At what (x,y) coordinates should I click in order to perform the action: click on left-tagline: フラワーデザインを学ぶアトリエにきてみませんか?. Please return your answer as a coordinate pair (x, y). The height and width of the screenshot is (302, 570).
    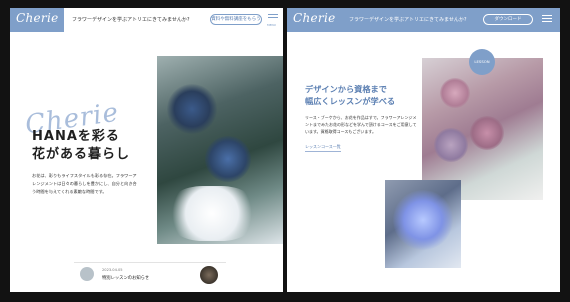
    Looking at the image, I should click on (131, 20).